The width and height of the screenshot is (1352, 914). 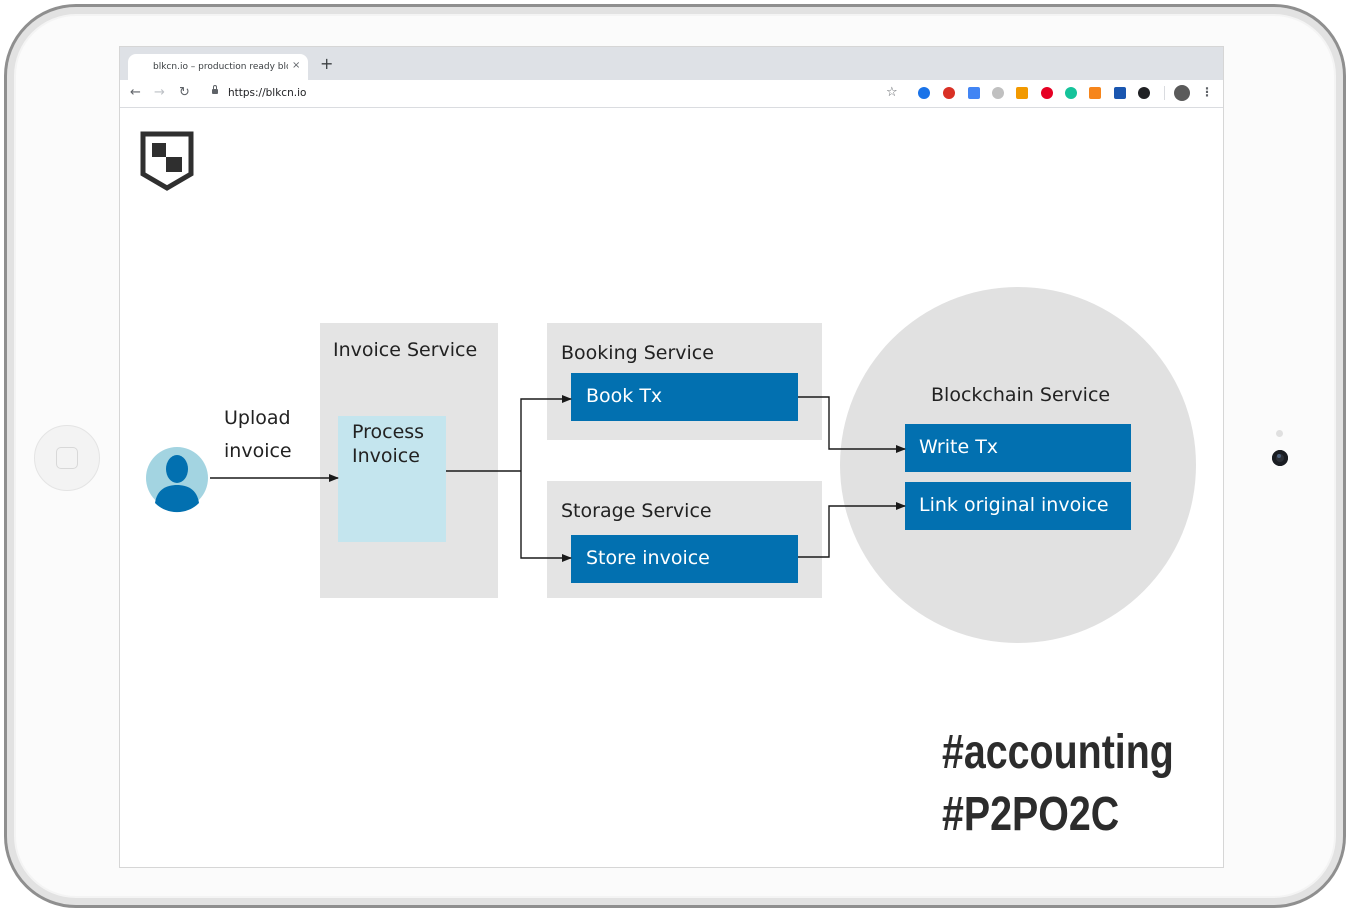 I want to click on upload-label-line1: Upload, so click(x=257, y=418).